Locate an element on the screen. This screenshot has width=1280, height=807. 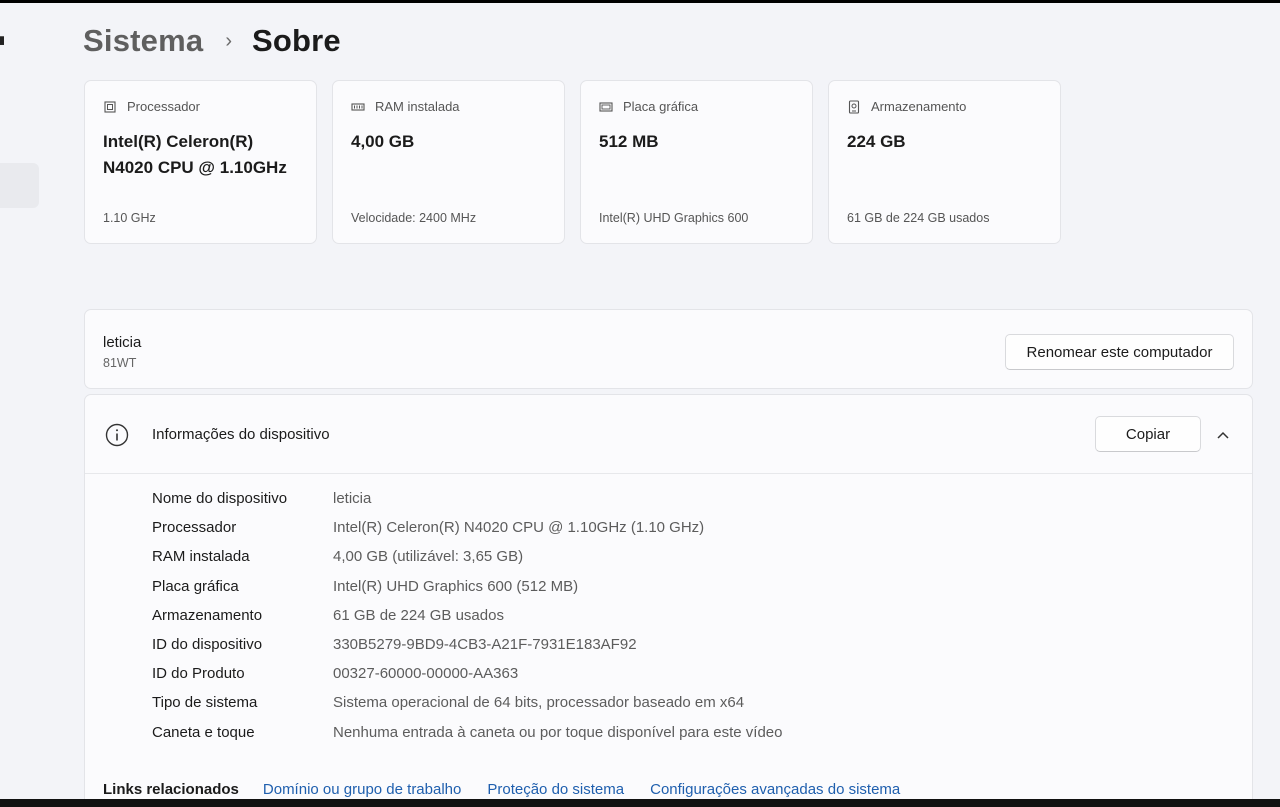
spec-row: Nome do dispositivo leticia is located at coordinates (467, 498).